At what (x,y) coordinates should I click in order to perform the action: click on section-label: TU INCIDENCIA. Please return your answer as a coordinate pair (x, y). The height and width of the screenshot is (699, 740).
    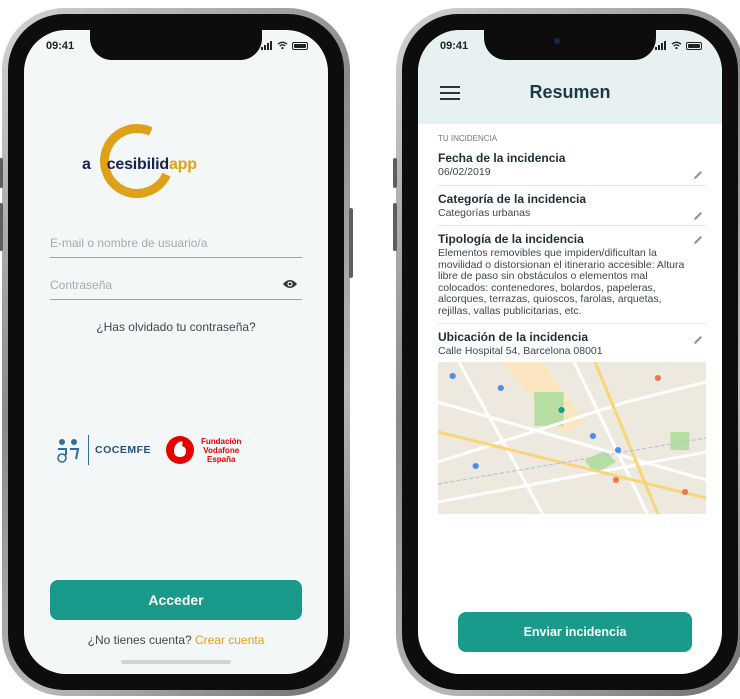
    Looking at the image, I should click on (468, 138).